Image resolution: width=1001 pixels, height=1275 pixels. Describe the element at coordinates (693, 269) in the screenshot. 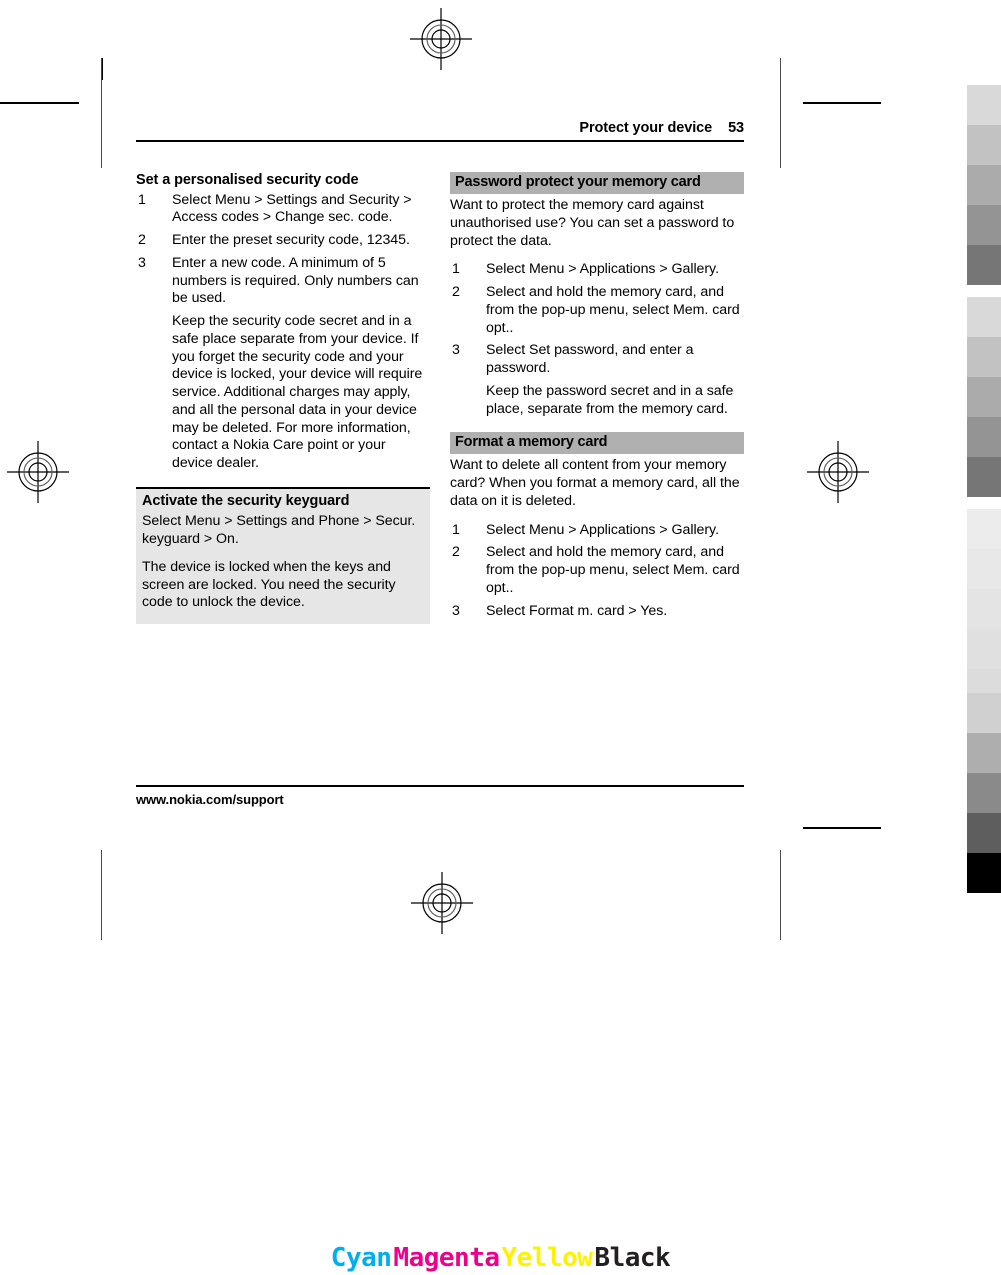

I see `ui-path-term: Gallery` at that location.